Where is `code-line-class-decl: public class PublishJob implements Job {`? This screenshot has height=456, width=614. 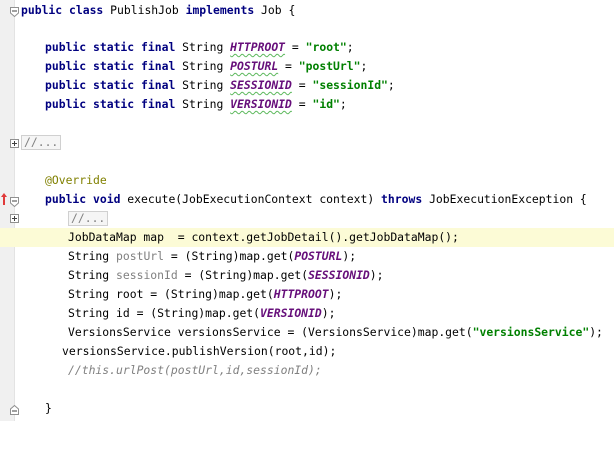
code-line-class-decl: public class PublishJob implements Job { is located at coordinates (307, 10).